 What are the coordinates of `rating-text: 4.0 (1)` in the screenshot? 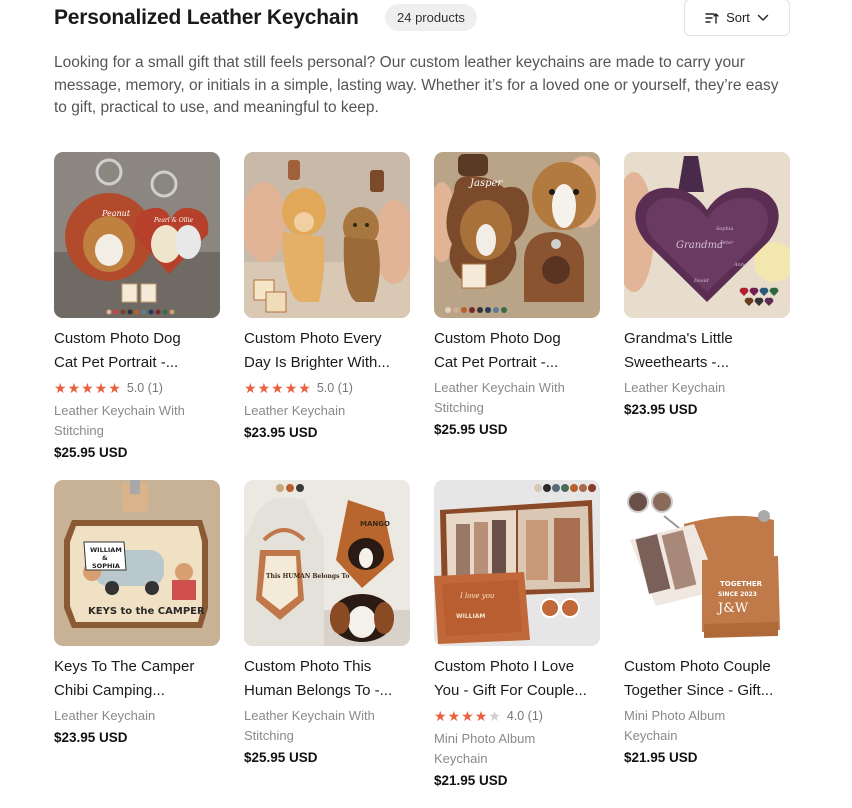 It's located at (524, 716).